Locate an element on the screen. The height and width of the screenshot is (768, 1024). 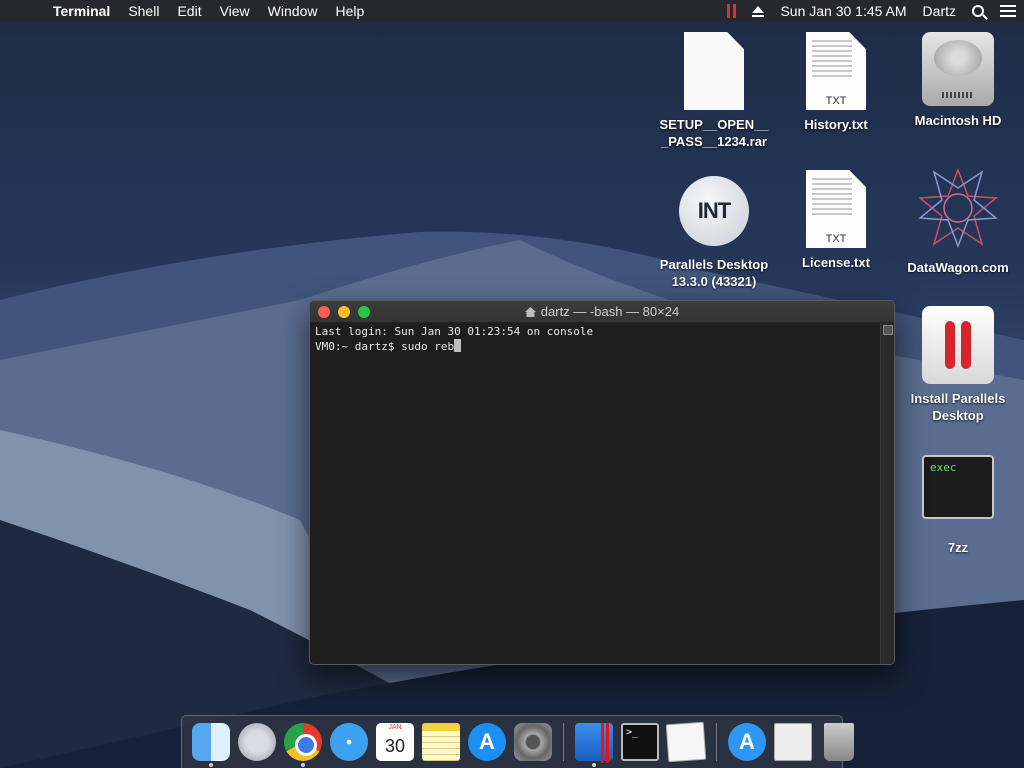
blank-document-icon is located at coordinates (714, 71).